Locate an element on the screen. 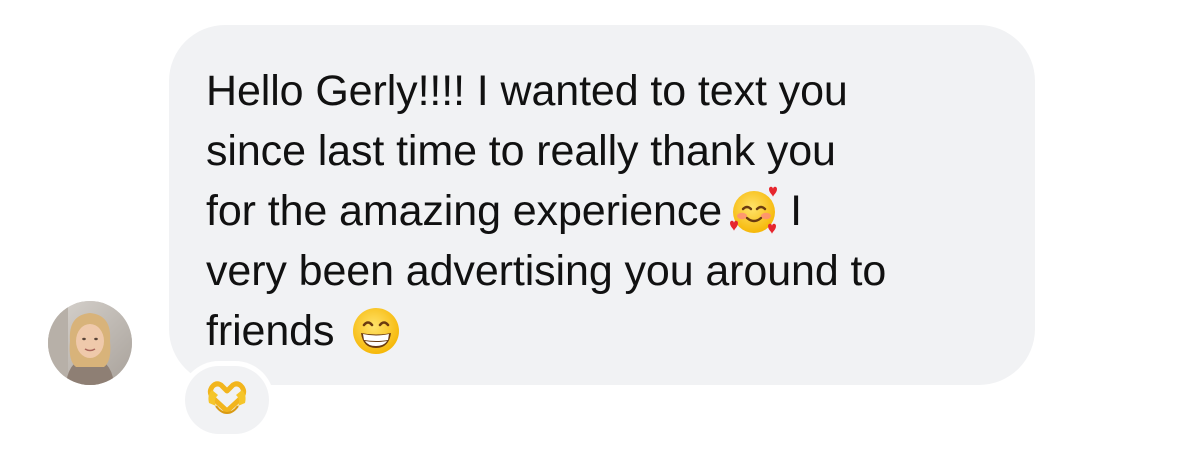 This screenshot has height=467, width=1179. avatar-image is located at coordinates (90, 343).